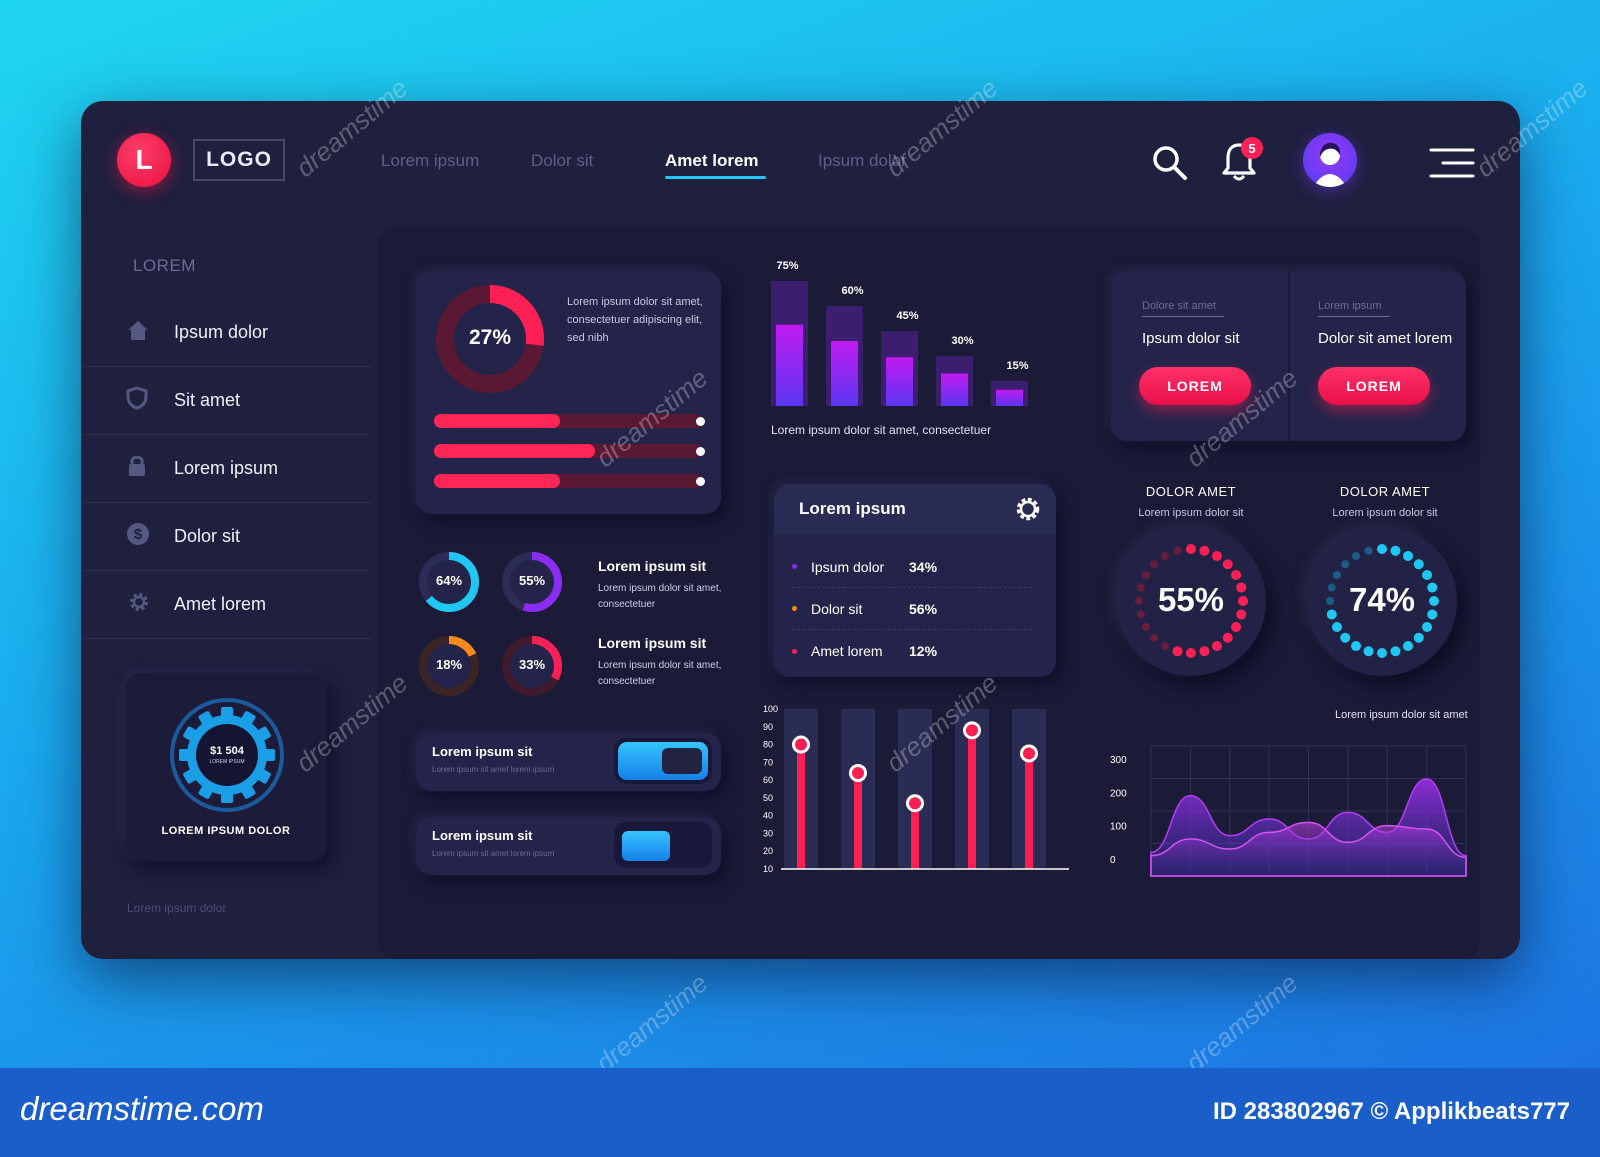  I want to click on sidebar-item-sit-amet: Sit amet, so click(226, 401).